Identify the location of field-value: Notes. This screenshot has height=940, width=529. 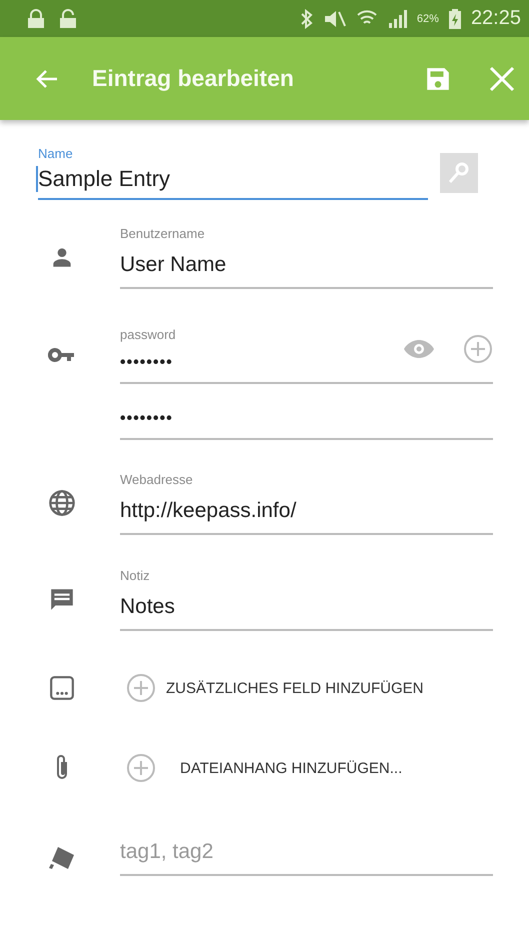
(148, 606).